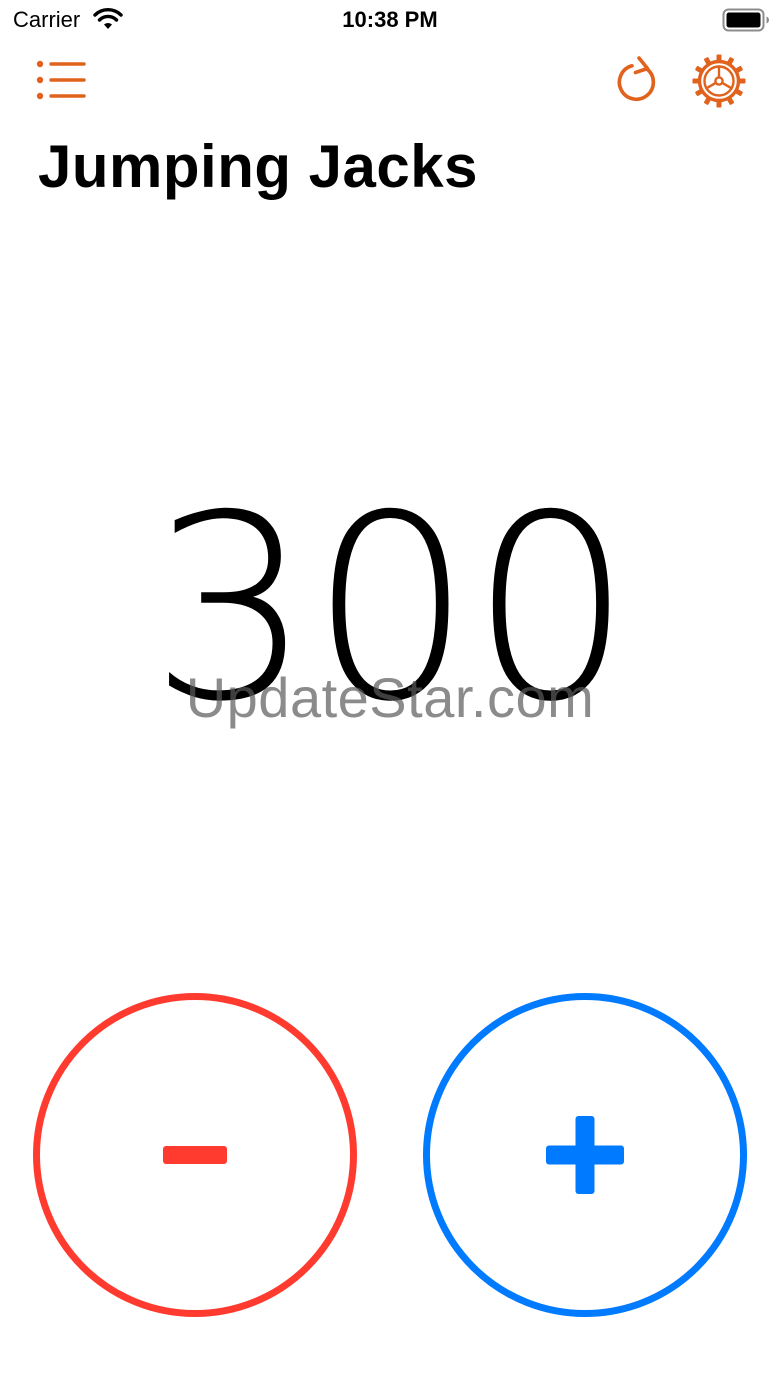 This screenshot has width=780, height=1387. I want to click on status-time: 10:38 PM, so click(390, 19).